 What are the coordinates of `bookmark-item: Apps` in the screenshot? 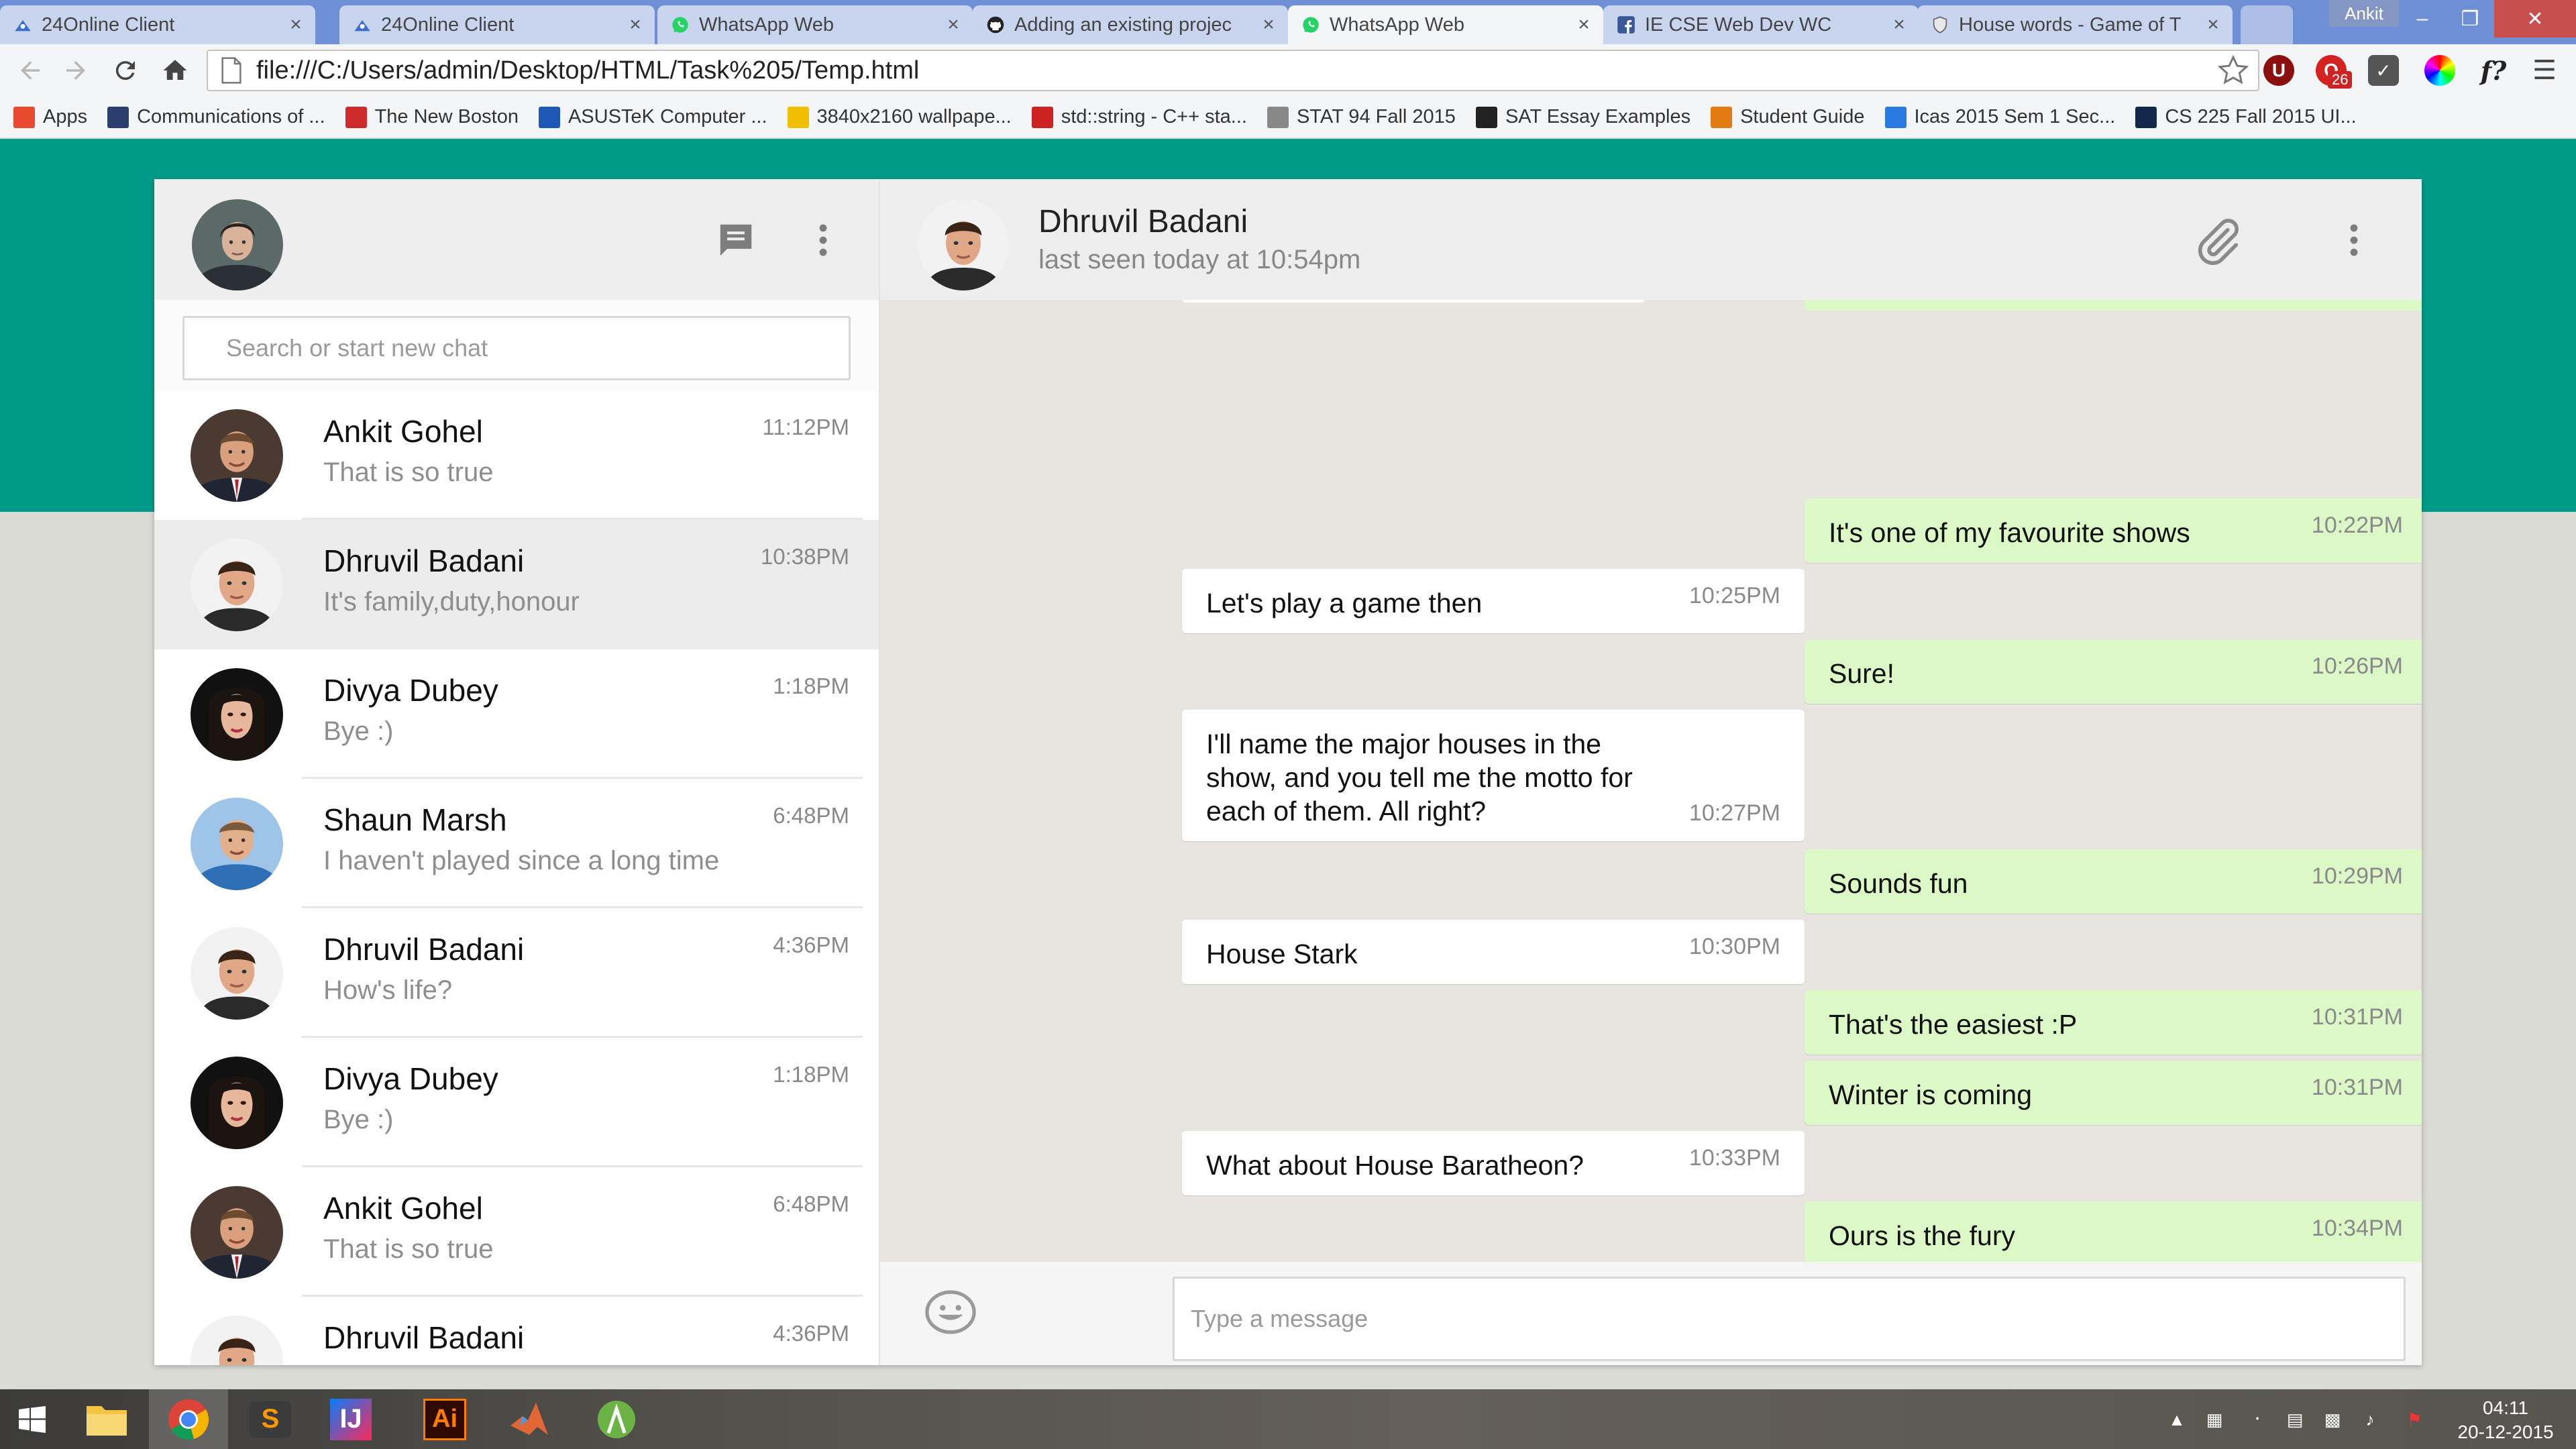 It's located at (50, 117).